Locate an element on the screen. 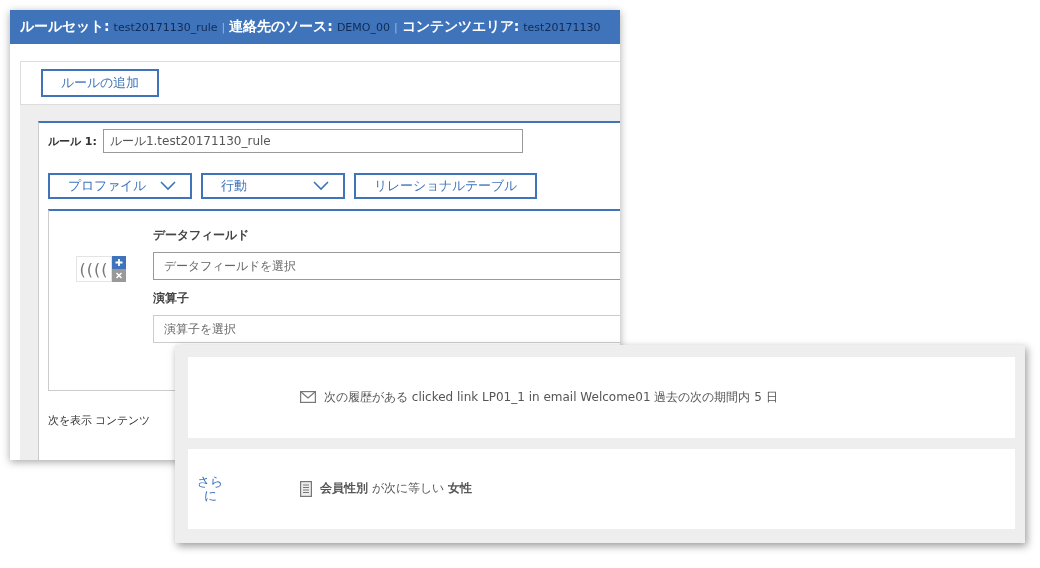  condition-text: 次の履歴がある clicked link LP01_1 in email Welcome01 過去の次の期間内 5 日 is located at coordinates (551, 397).